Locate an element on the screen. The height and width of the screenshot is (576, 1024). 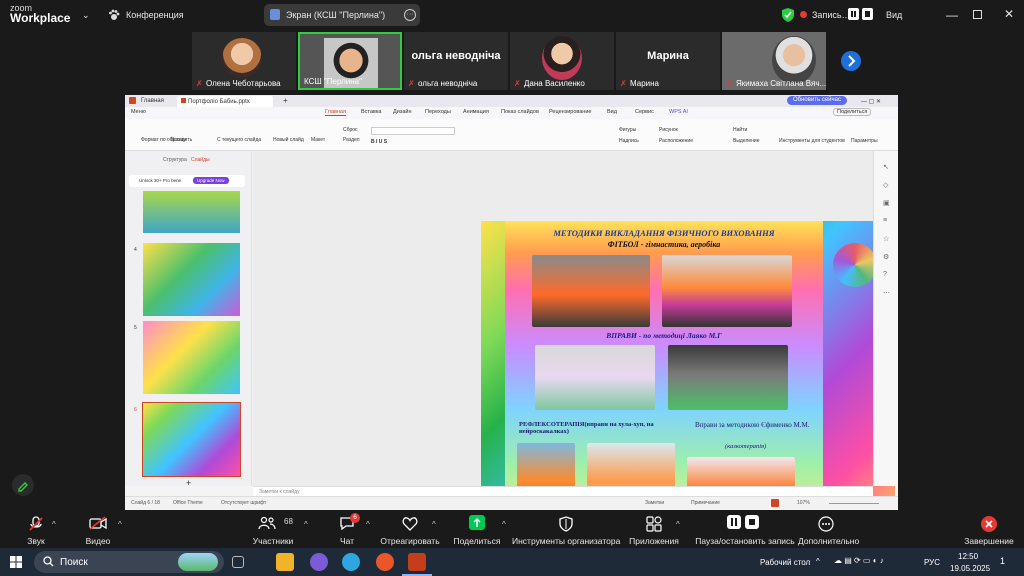
host-tools-button: Инструменты организатора is located at coordinates (566, 529).